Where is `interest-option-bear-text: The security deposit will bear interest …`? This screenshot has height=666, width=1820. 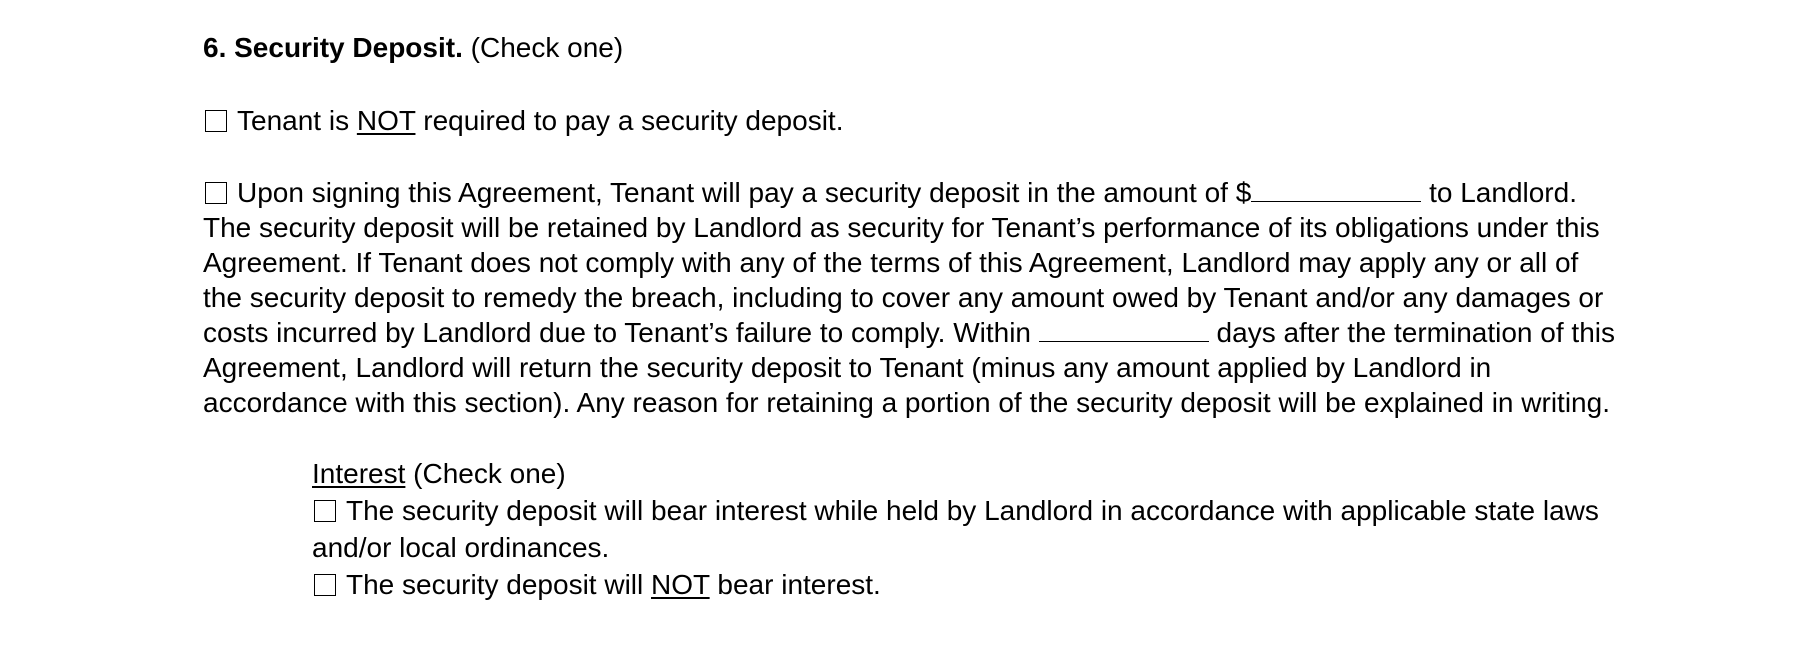 interest-option-bear-text: The security deposit will bear interest … is located at coordinates (955, 529).